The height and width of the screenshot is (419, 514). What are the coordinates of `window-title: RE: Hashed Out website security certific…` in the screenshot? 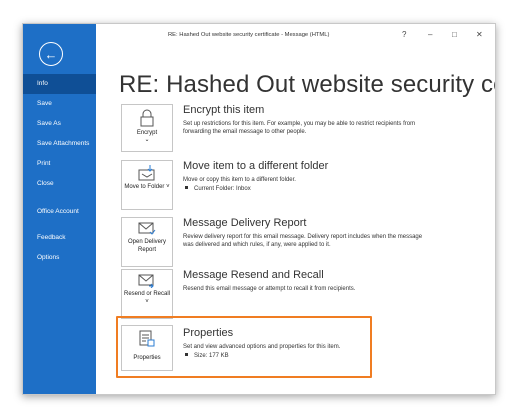 It's located at (249, 35).